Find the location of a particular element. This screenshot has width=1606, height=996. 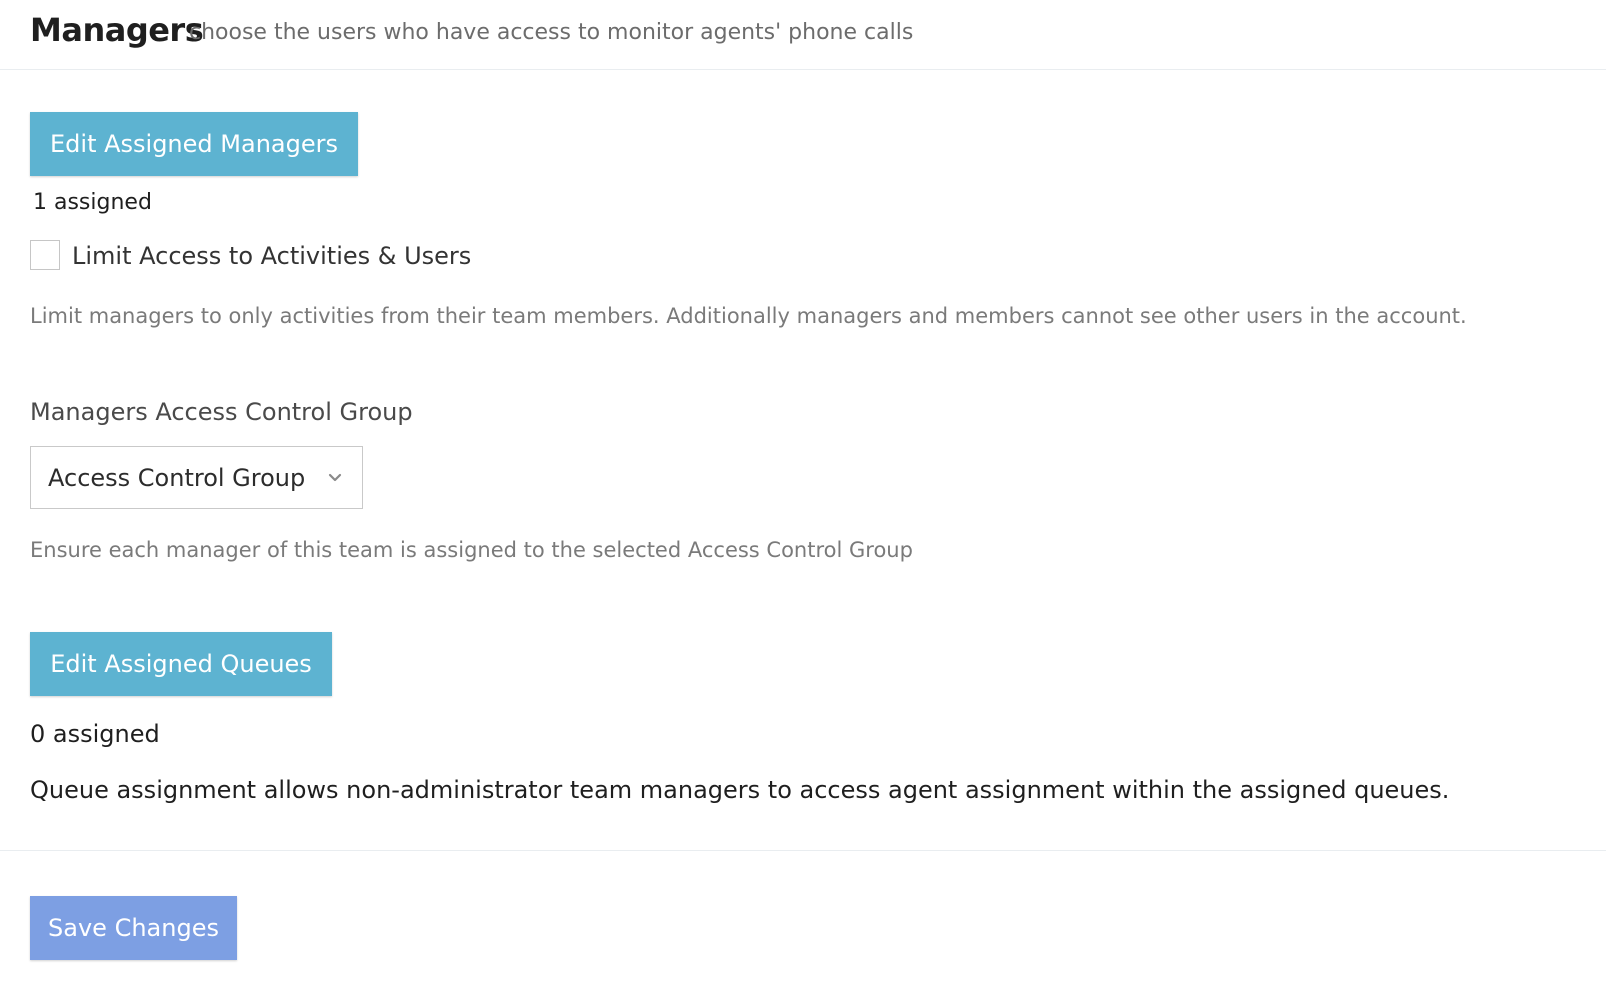

managers-assigned-count: 1 assigned is located at coordinates (92, 202).